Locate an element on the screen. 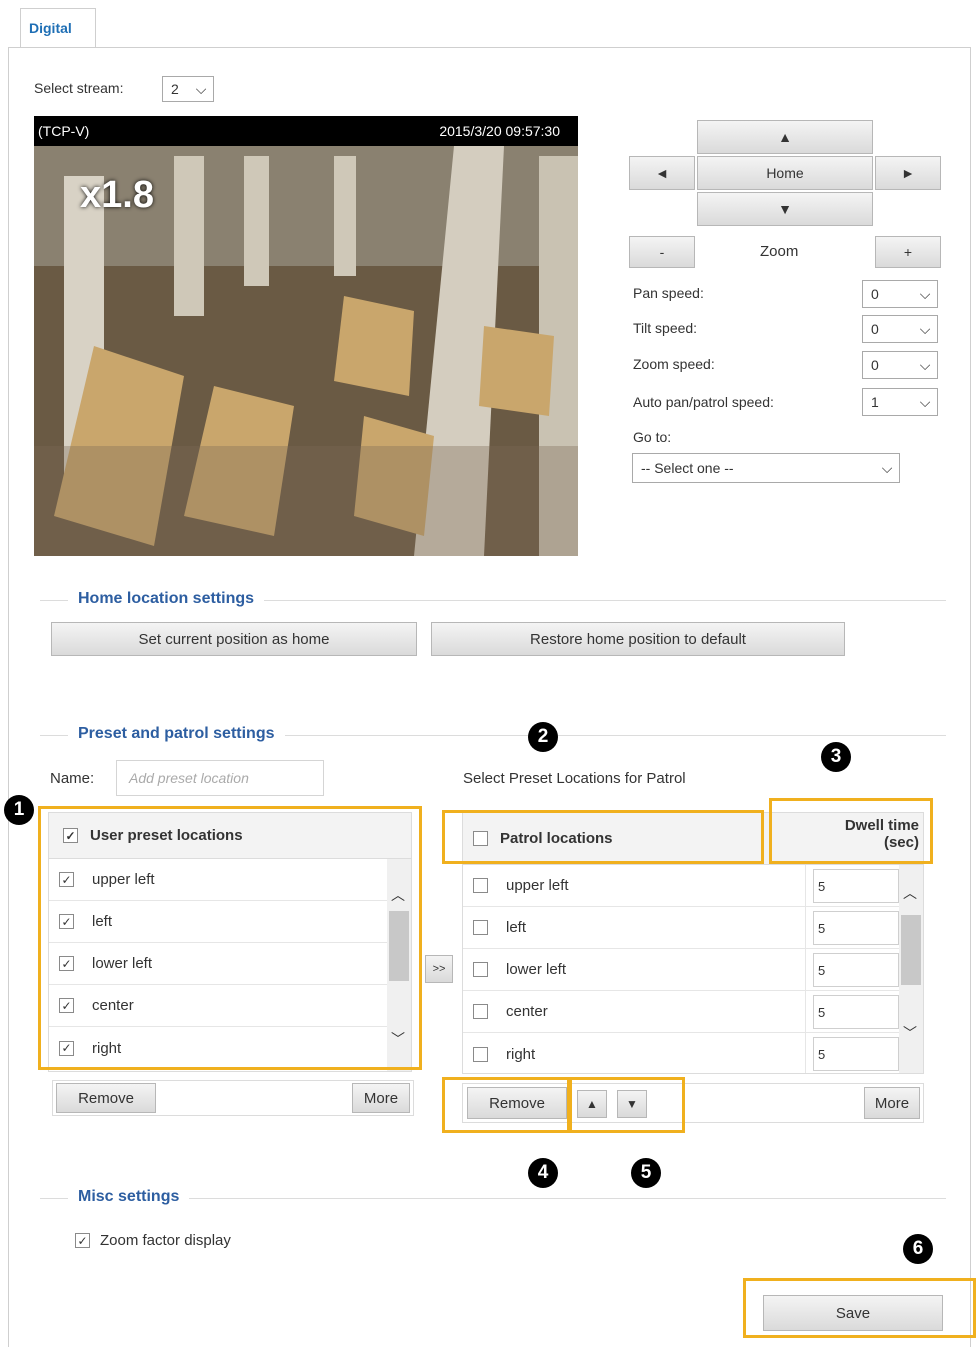  zoom-label: Zoom is located at coordinates (779, 251).